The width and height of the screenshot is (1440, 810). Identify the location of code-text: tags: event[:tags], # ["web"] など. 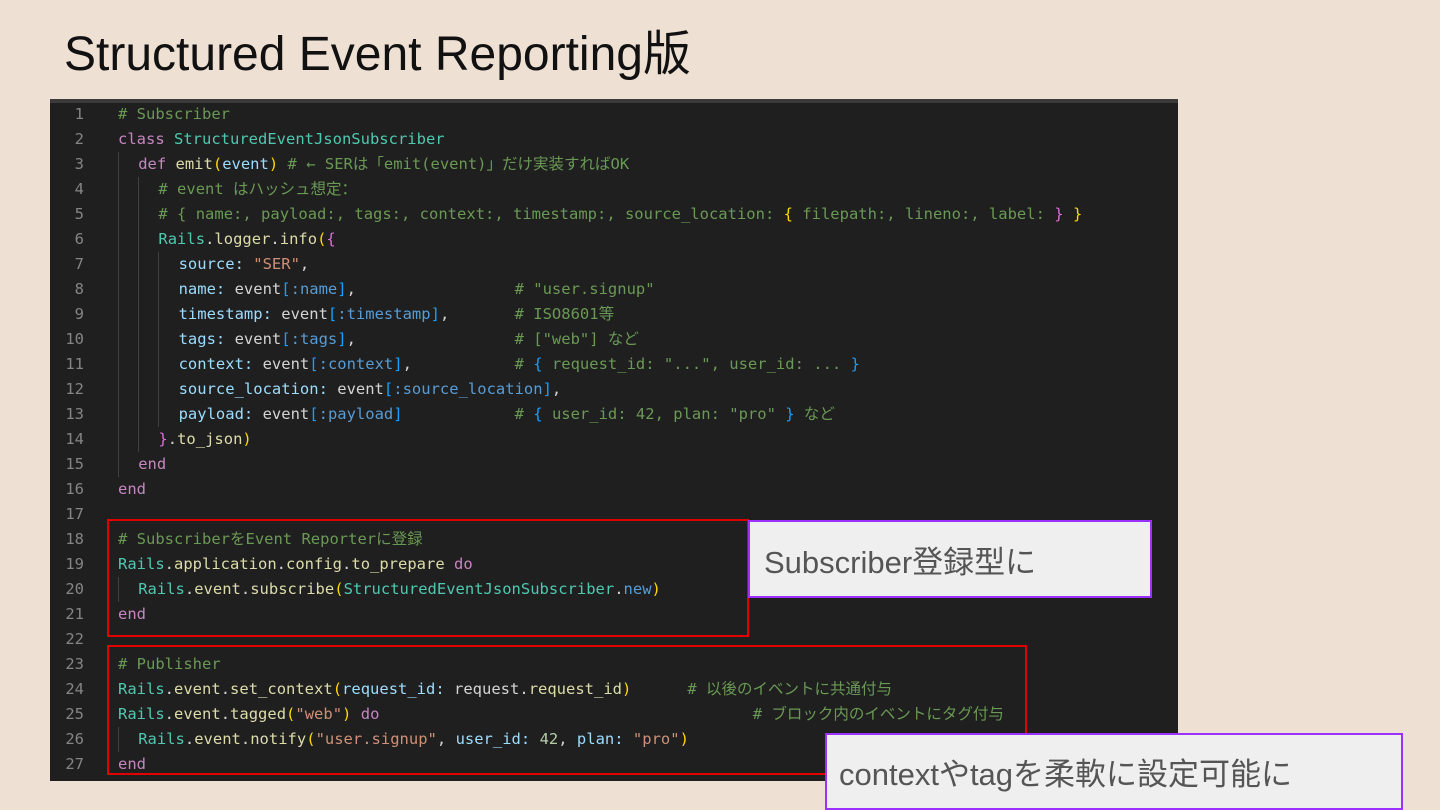
(409, 339).